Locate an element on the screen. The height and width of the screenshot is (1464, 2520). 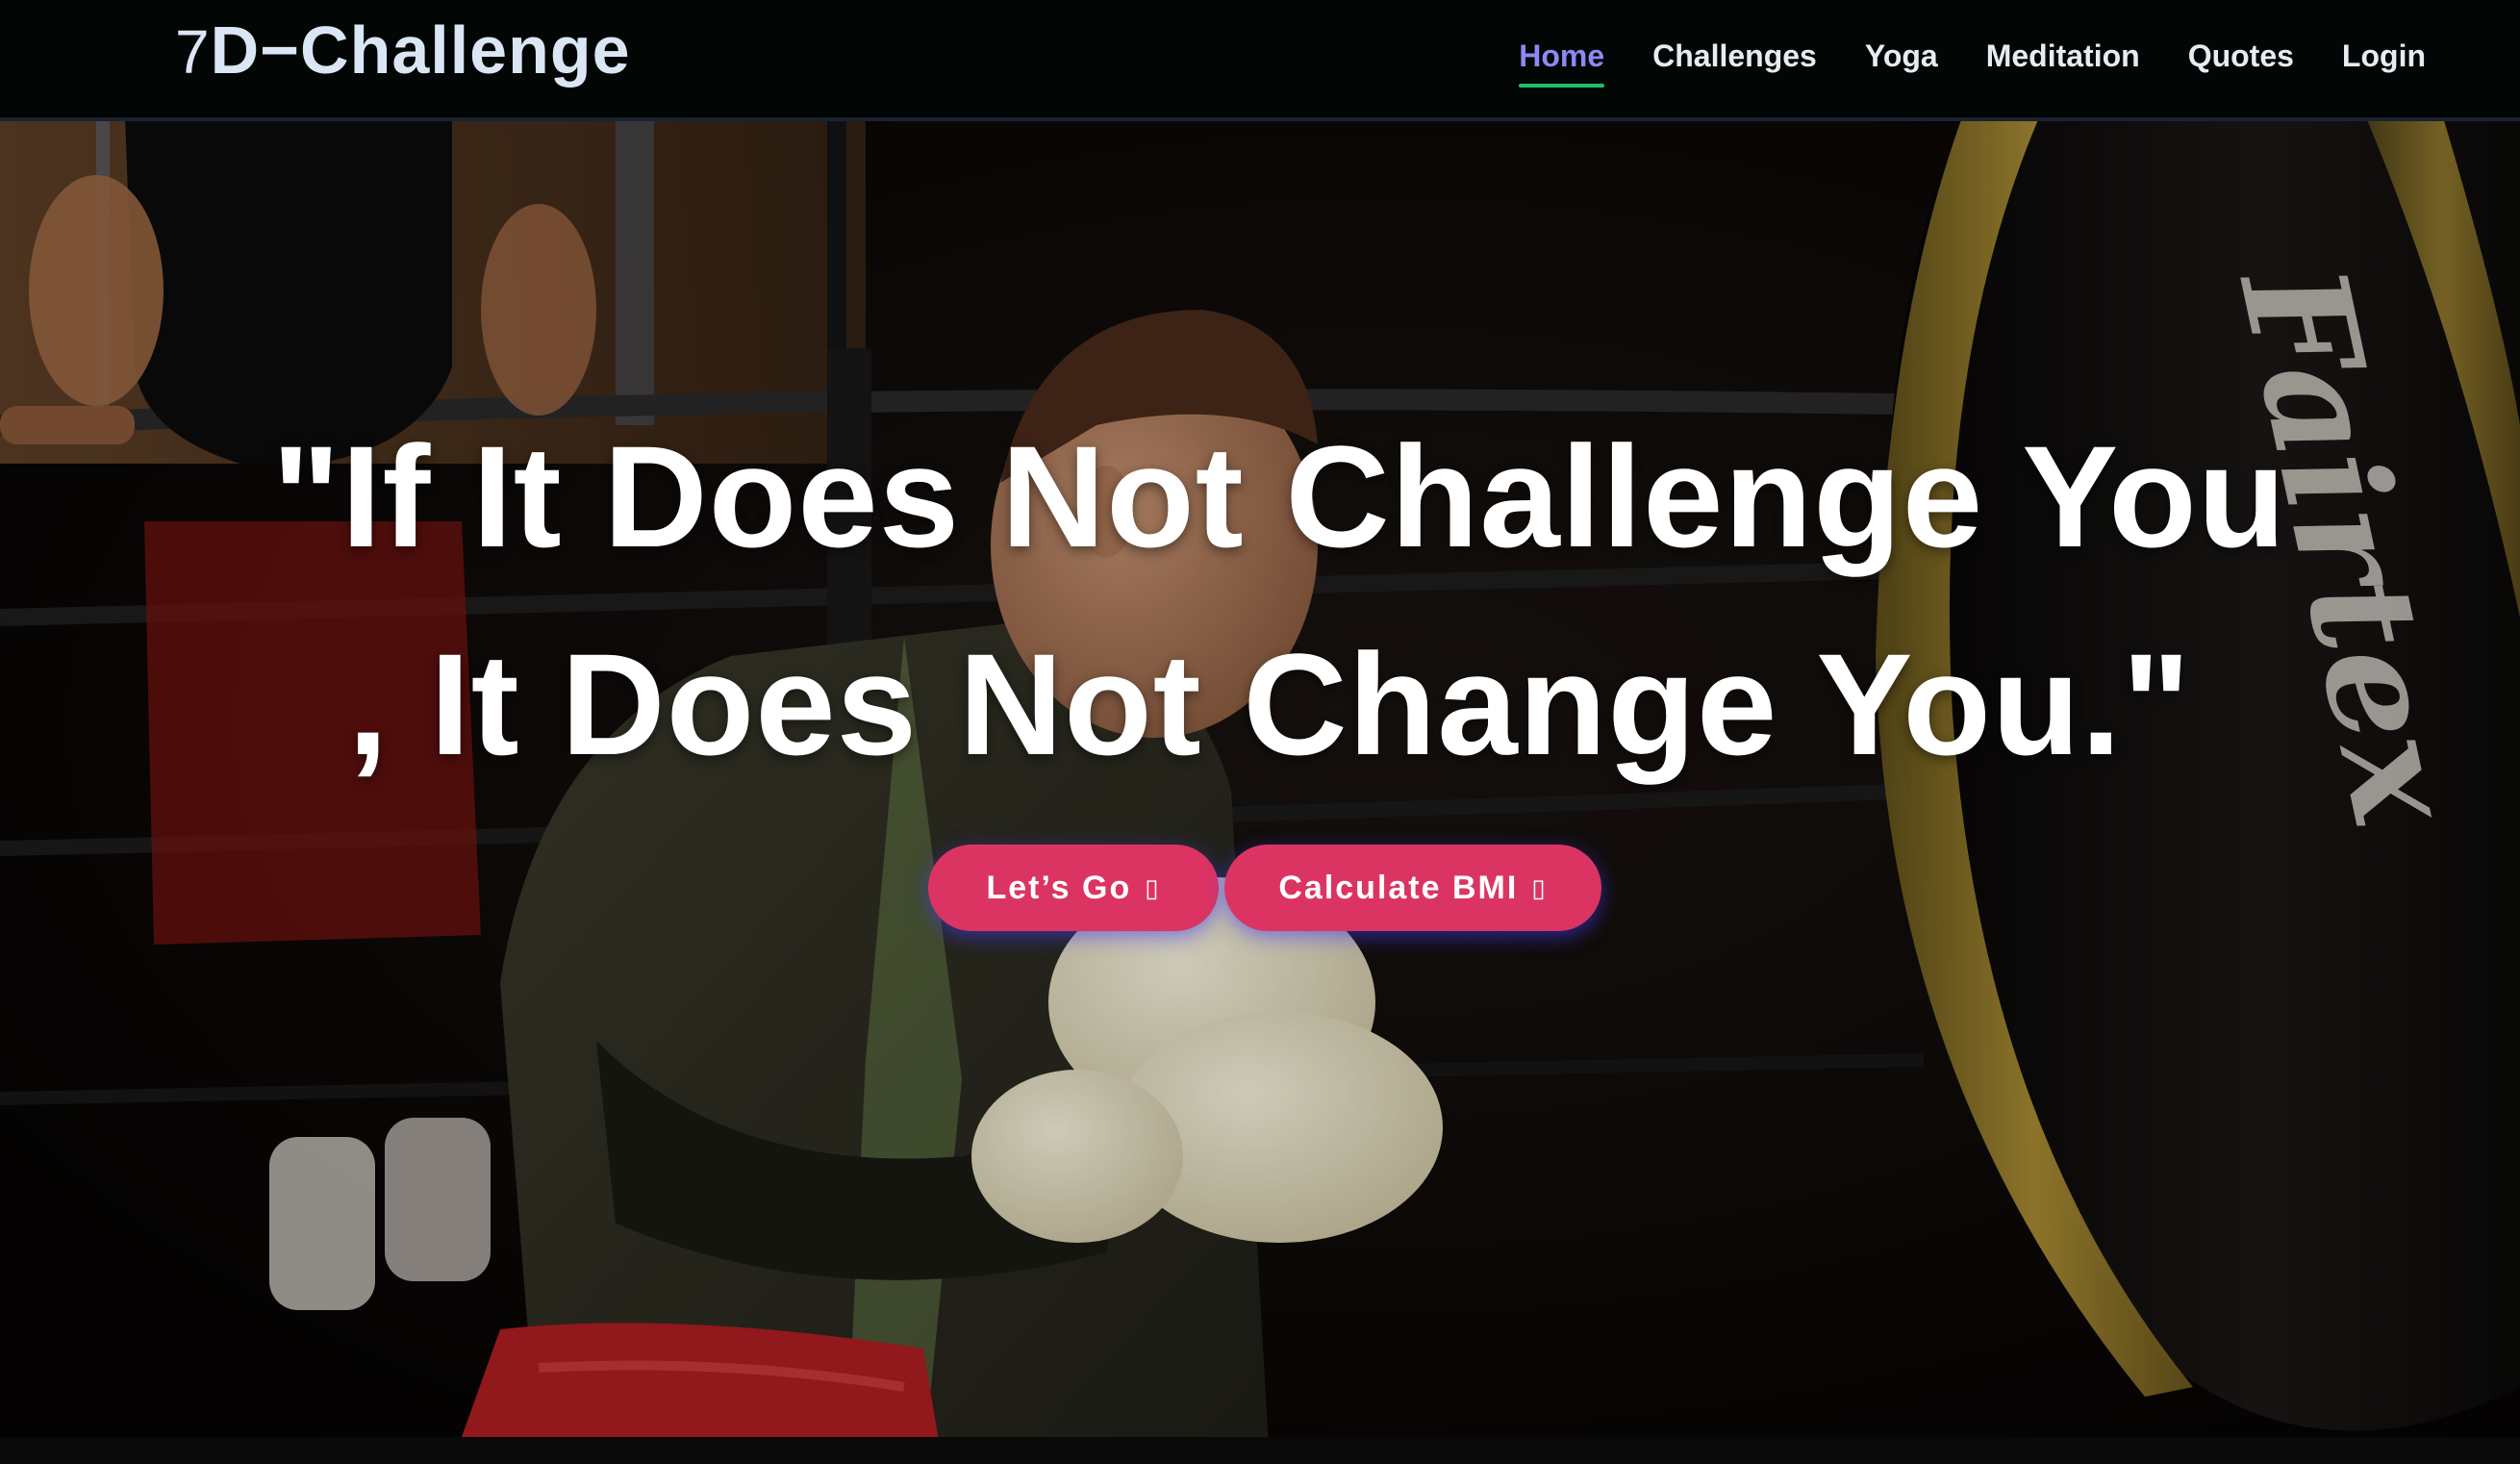
hero-quote-line-1: "If It Does Not Challenge You is located at coordinates (1279, 496).